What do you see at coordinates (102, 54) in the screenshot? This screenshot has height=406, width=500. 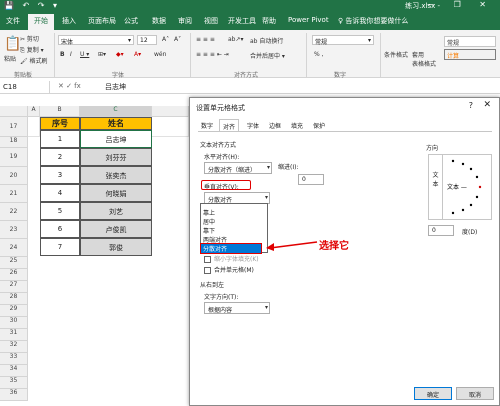 I see `borders-icon: ⊞▾` at bounding box center [102, 54].